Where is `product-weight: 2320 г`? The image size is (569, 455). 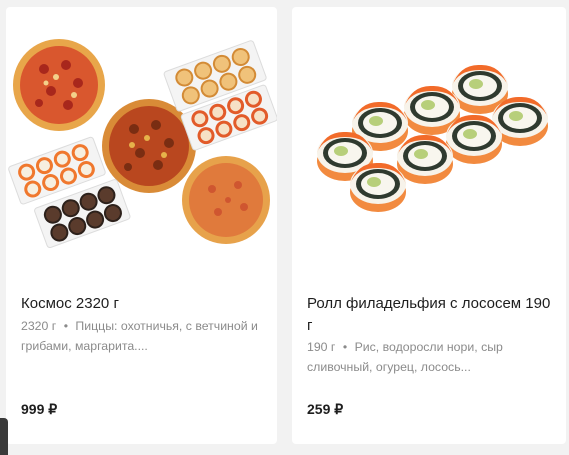 product-weight: 2320 г is located at coordinates (39, 326).